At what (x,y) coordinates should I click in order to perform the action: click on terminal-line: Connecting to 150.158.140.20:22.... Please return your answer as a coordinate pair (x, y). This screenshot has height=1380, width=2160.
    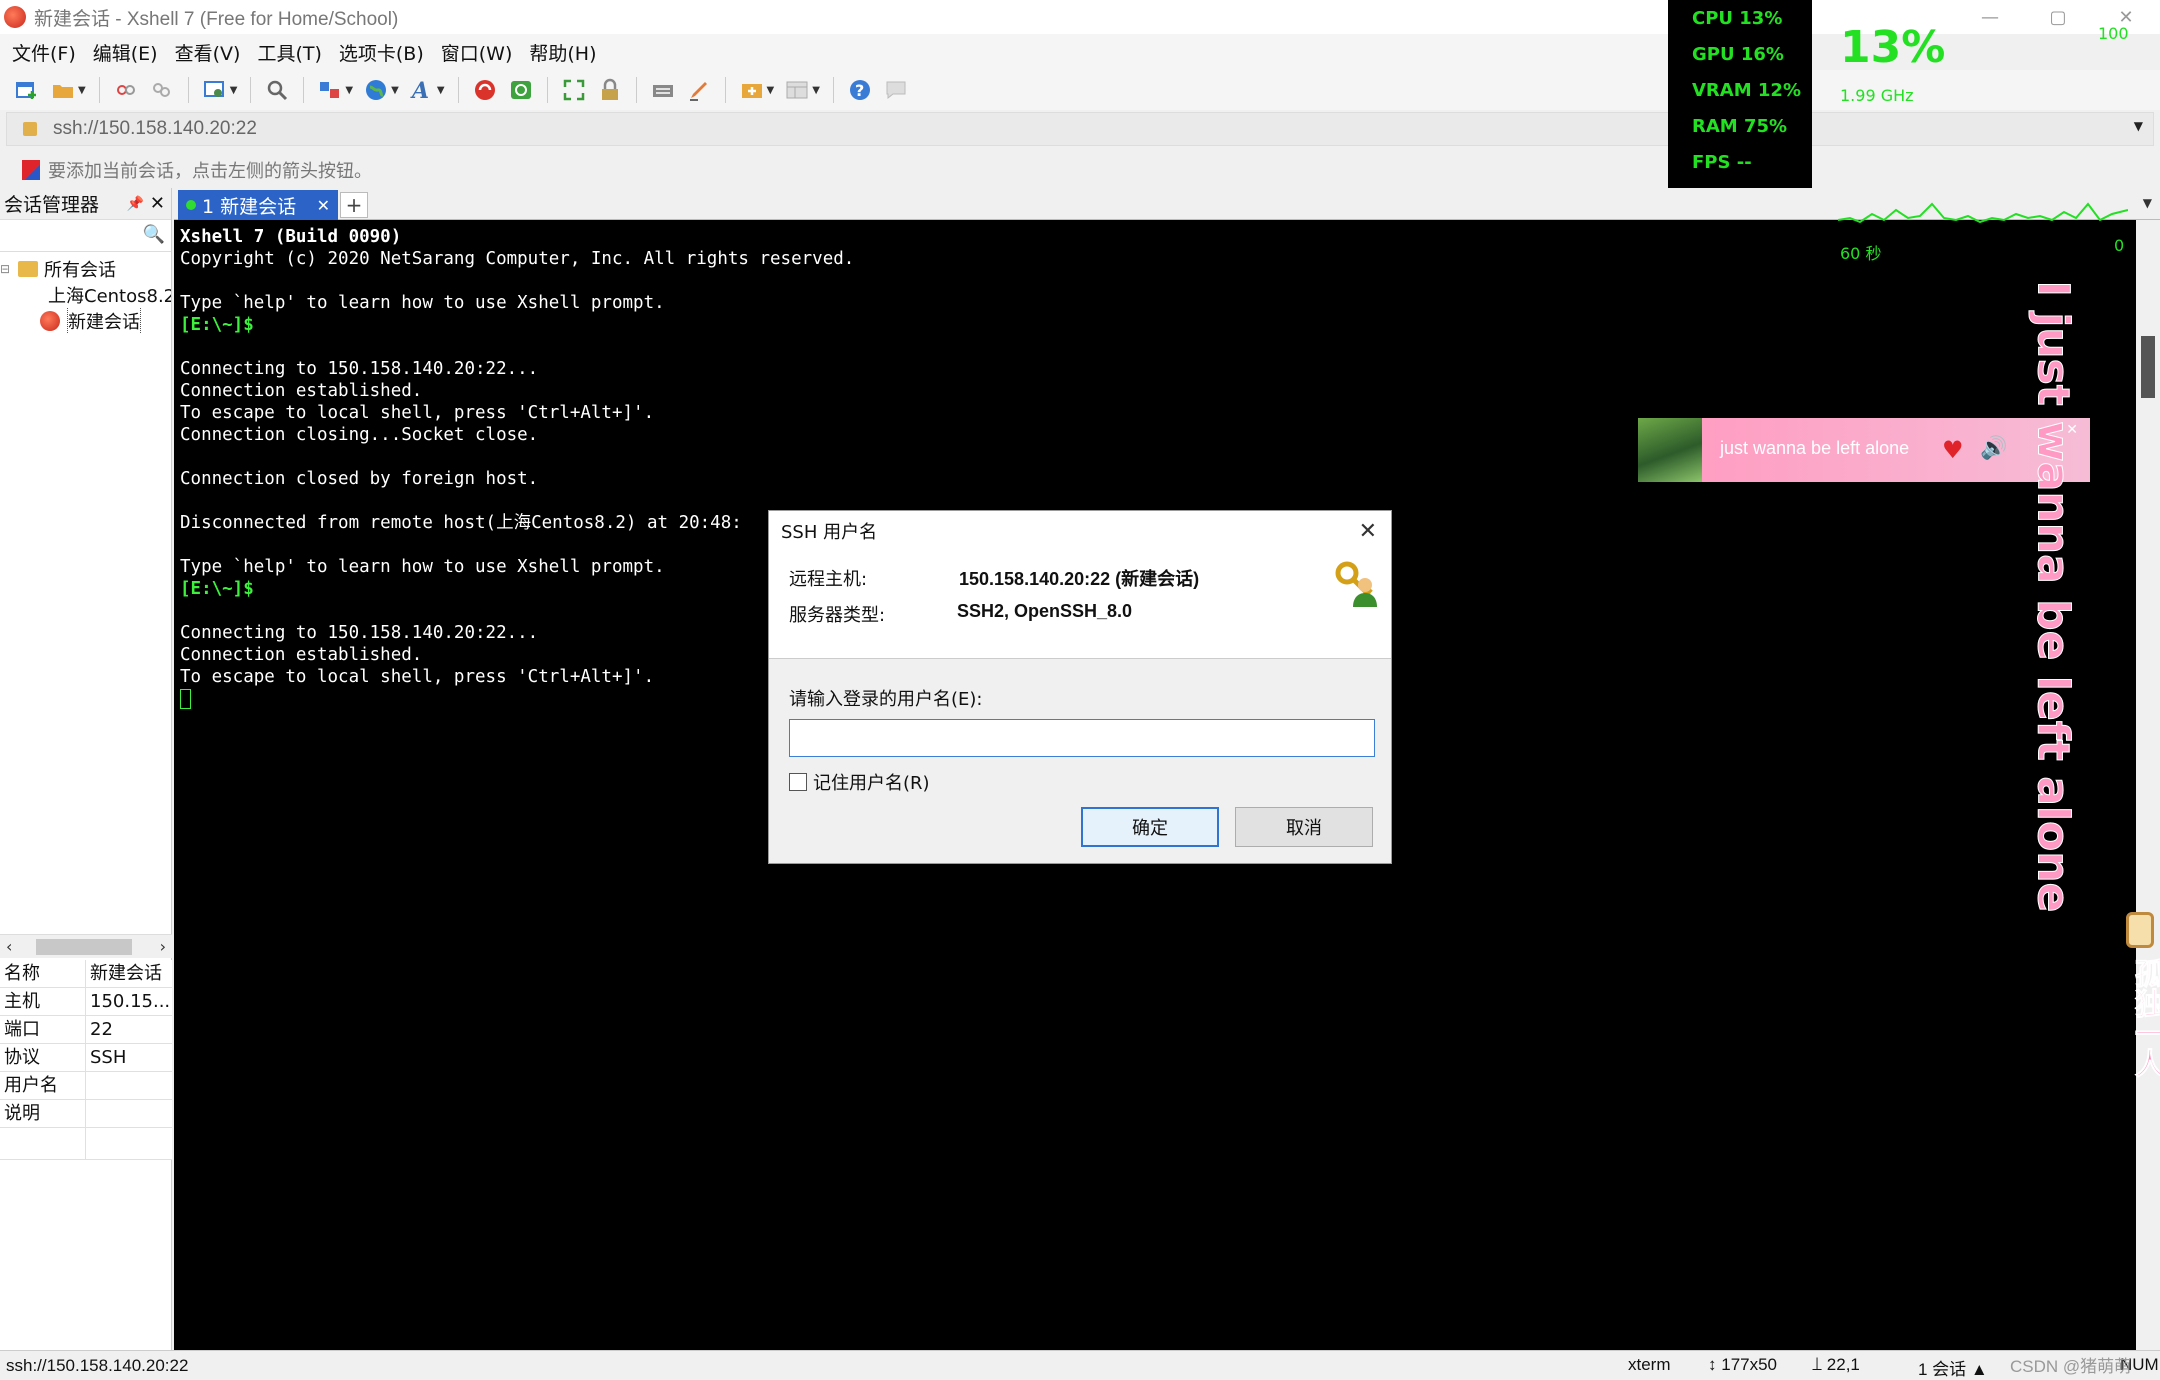
    Looking at the image, I should click on (359, 369).